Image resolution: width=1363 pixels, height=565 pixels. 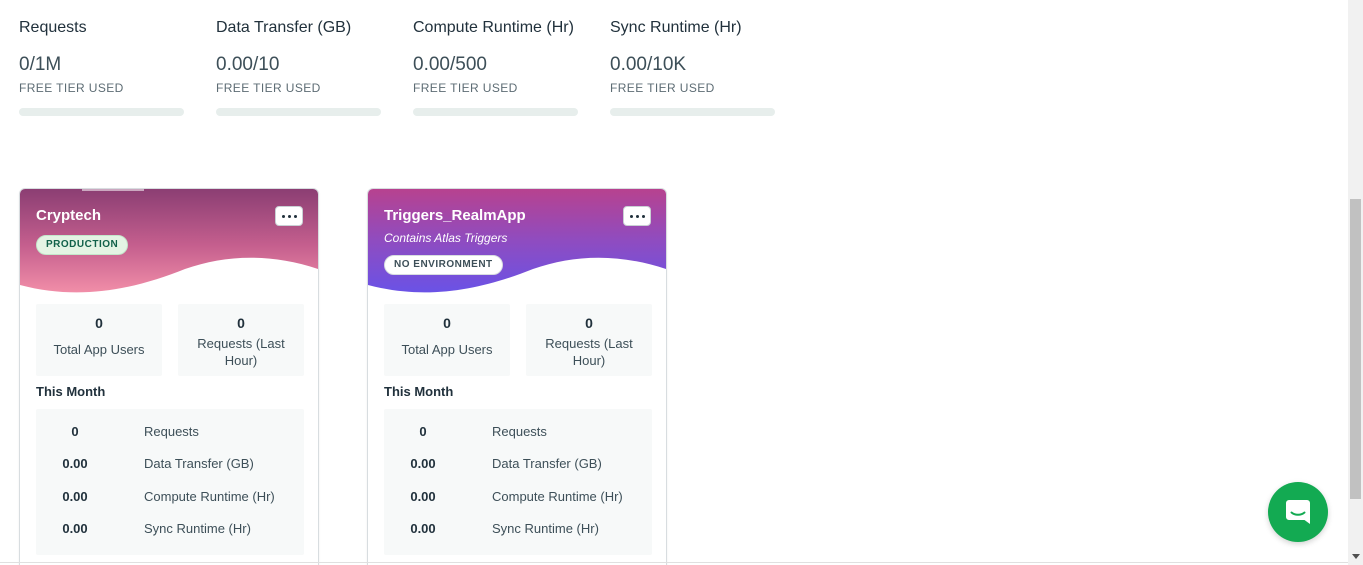 I want to click on usage-title: Compute Runtime (Hr), so click(x=493, y=27).